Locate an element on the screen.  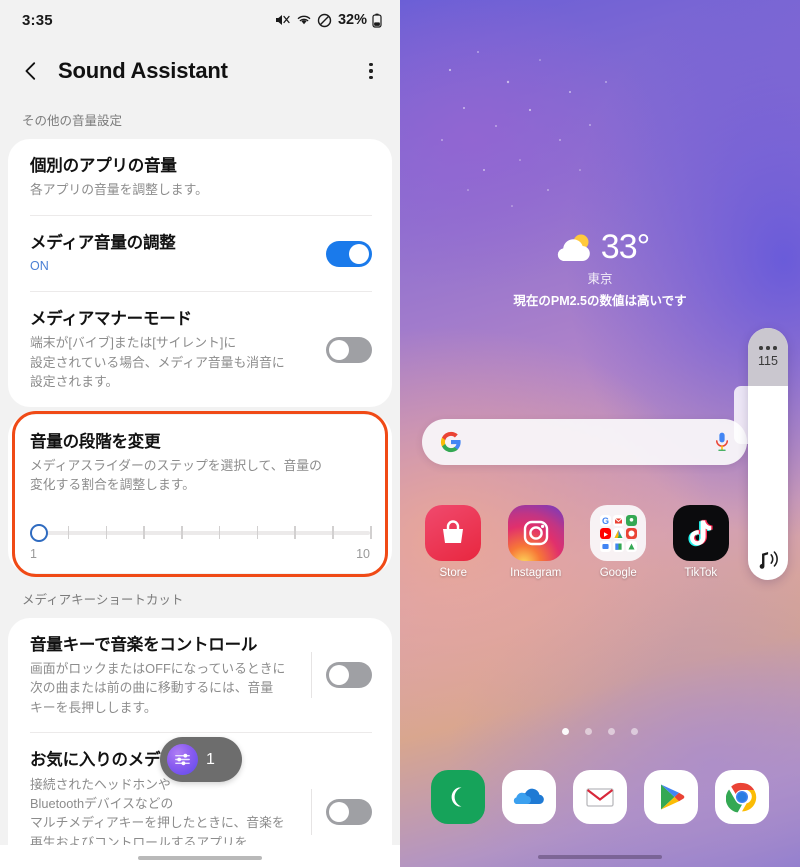
app-google-folder: G Google is located at coordinates (618, 542).